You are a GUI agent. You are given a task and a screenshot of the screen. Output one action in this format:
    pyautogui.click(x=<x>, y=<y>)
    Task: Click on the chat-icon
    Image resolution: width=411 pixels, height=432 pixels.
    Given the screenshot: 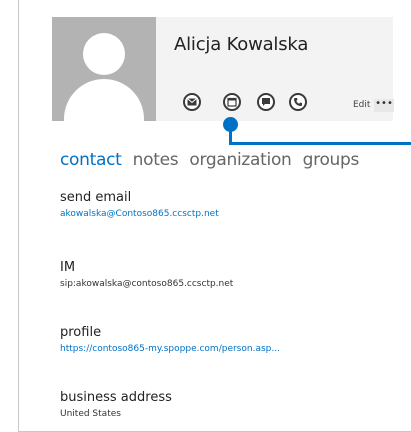 What is the action you would take?
    pyautogui.click(x=266, y=102)
    